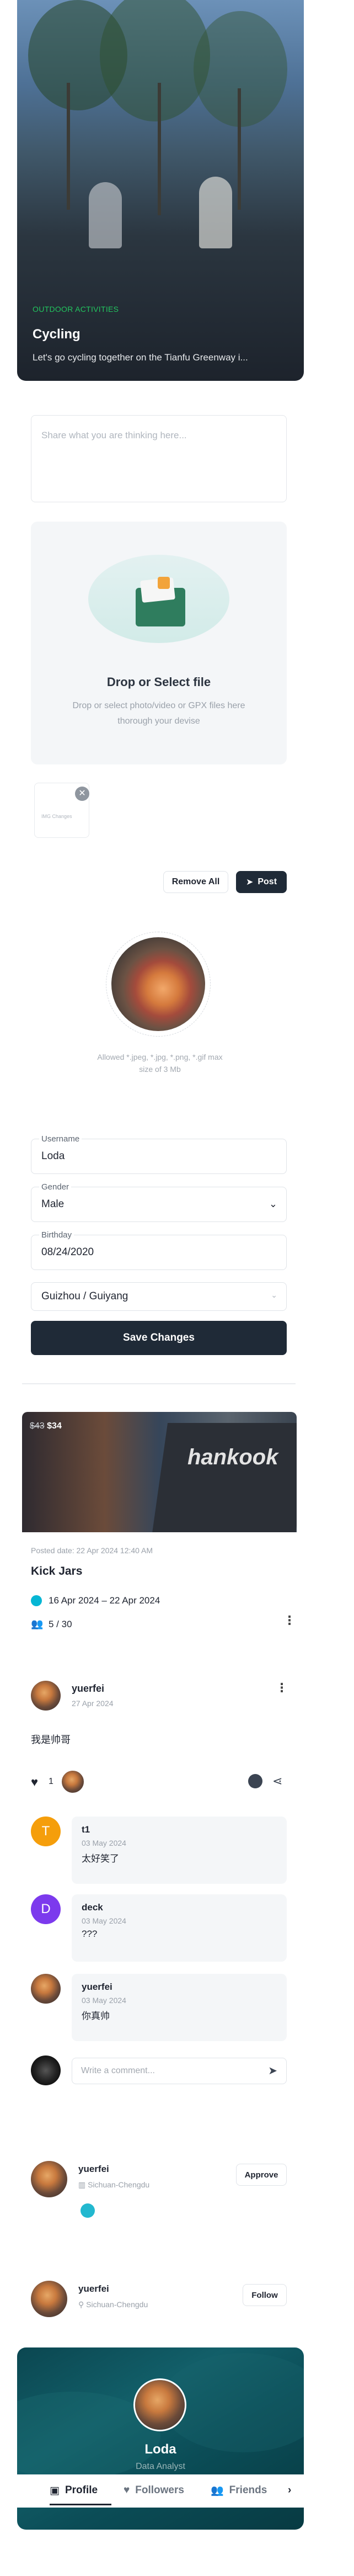 The width and height of the screenshot is (354, 2576). I want to click on gender-label: Gender, so click(55, 1187).